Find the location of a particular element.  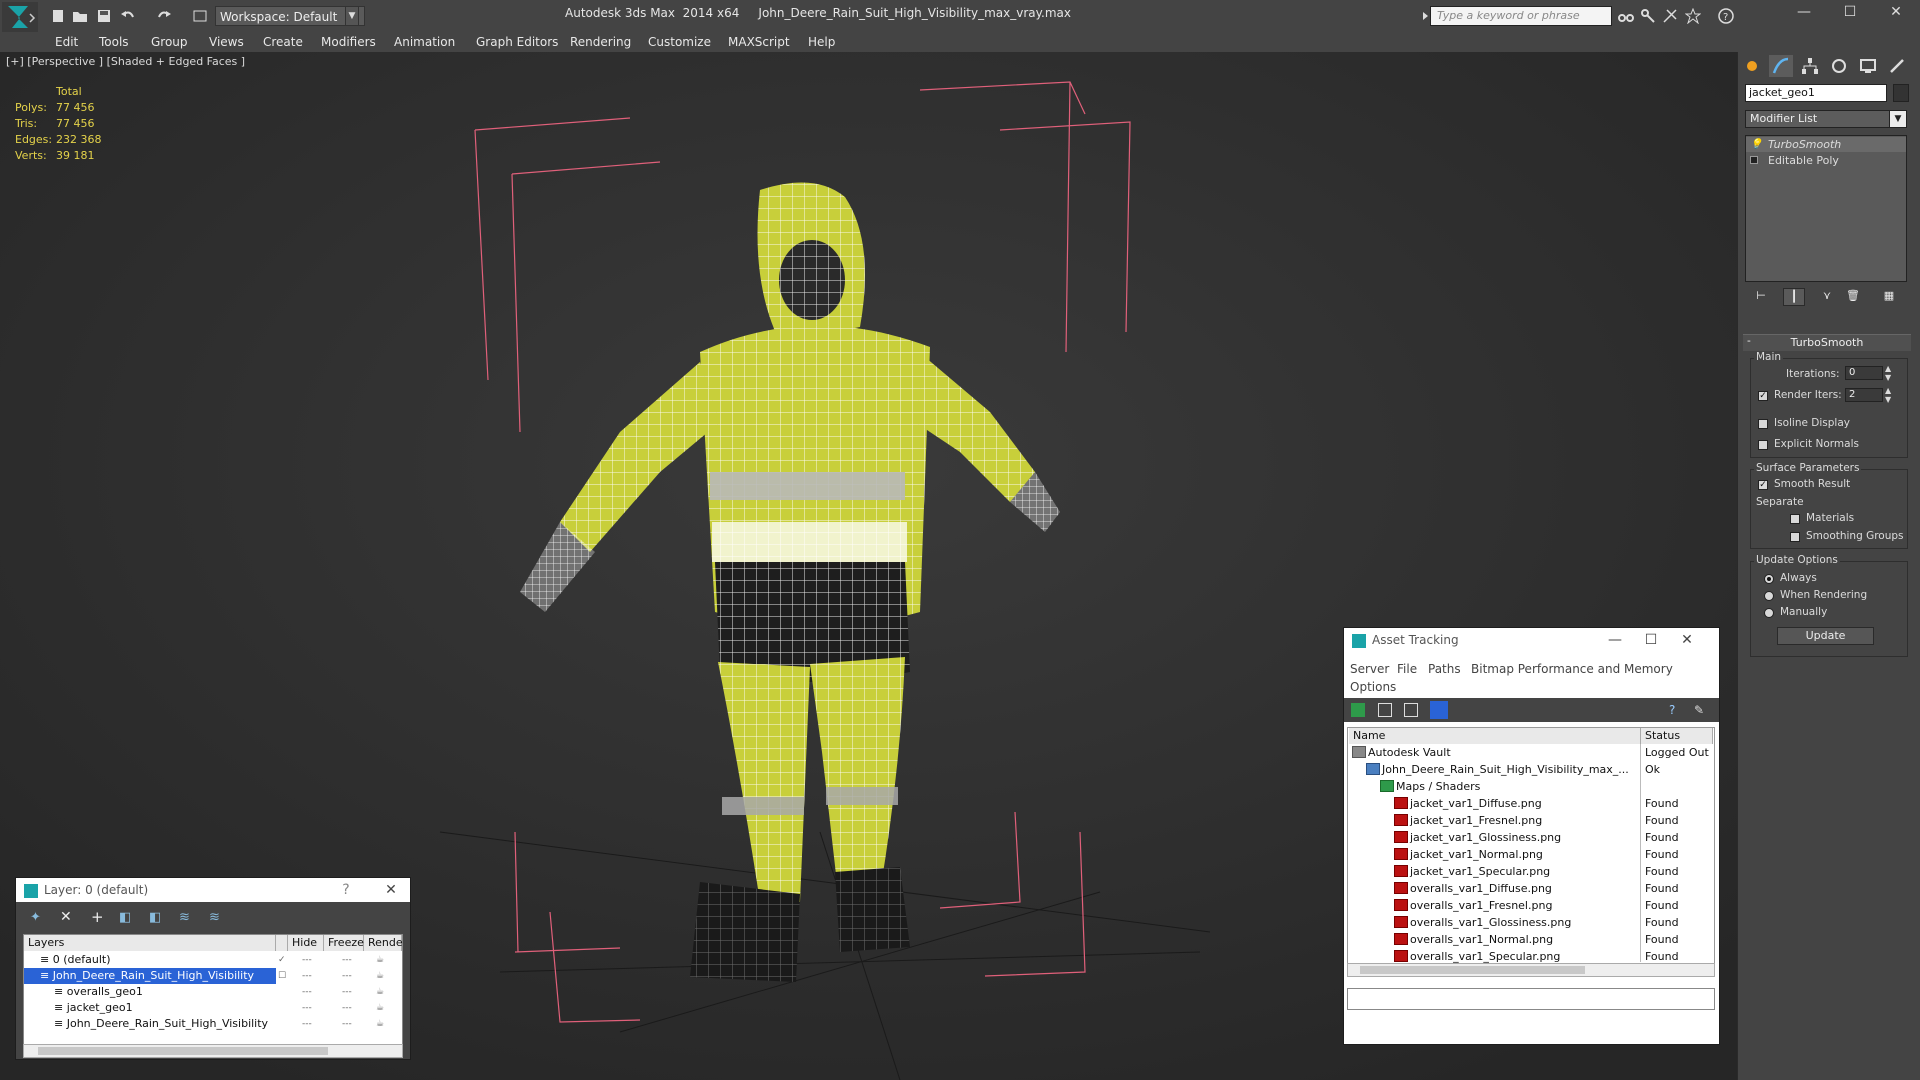

menu-animation: Animation is located at coordinates (424, 42).